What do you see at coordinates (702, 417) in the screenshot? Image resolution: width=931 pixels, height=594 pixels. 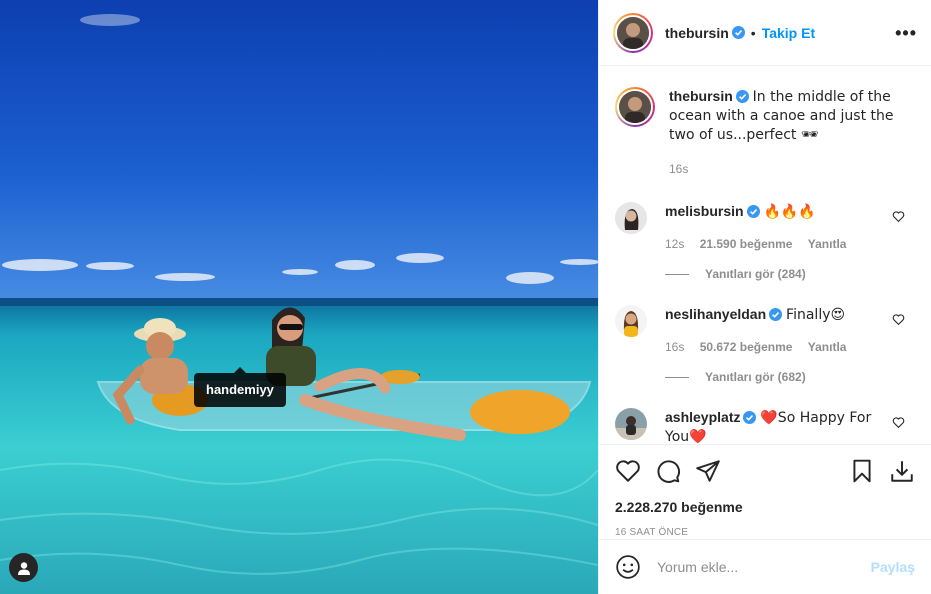 I see `comment-username: ashleyplatz` at bounding box center [702, 417].